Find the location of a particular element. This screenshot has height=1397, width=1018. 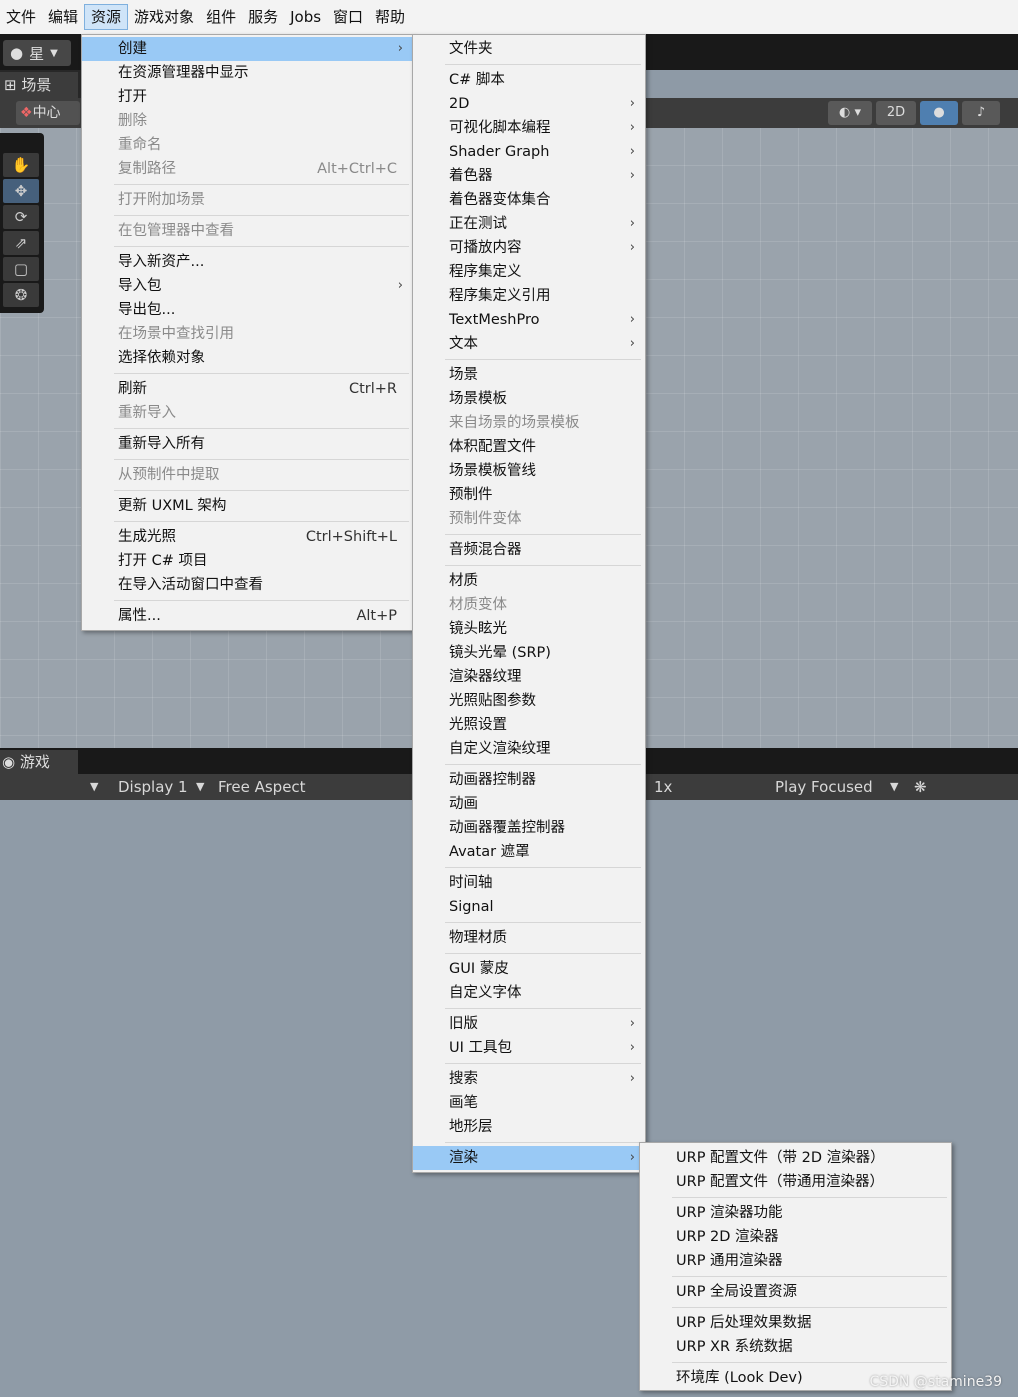

menu-item-create: 创建 › is located at coordinates (247, 49).